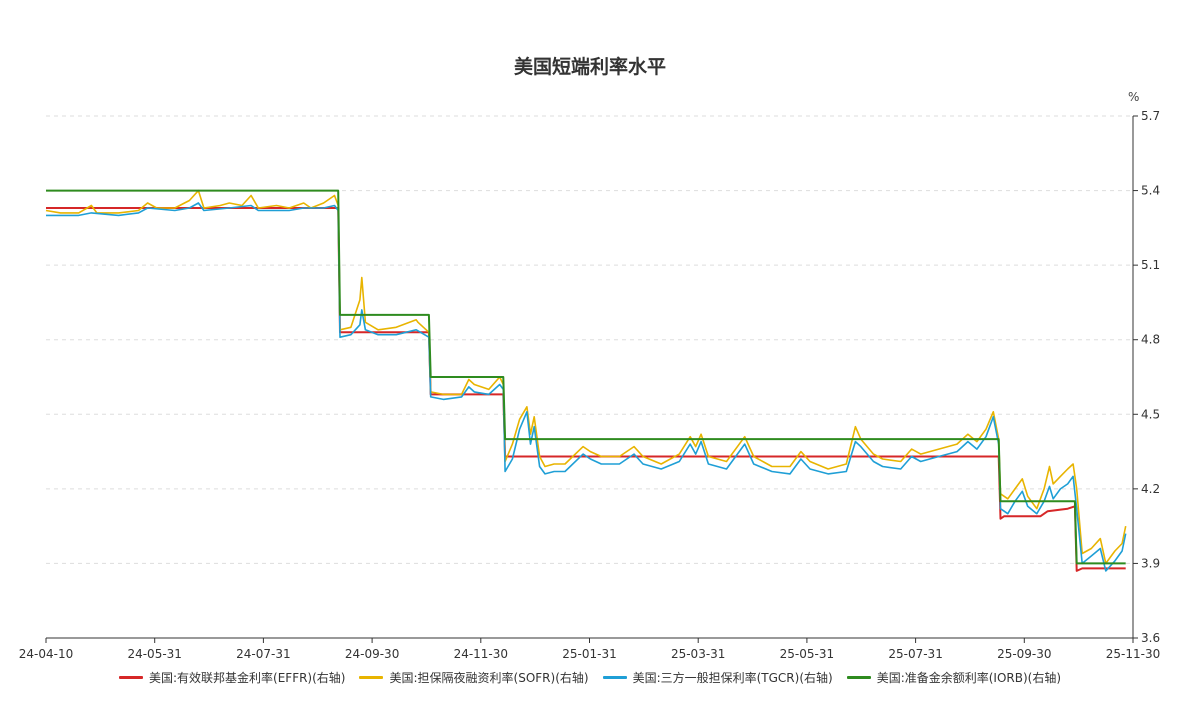  I want to click on legend-item-1: 美国:有效联邦基金利率(EFFR)(右轴), so click(232, 677).